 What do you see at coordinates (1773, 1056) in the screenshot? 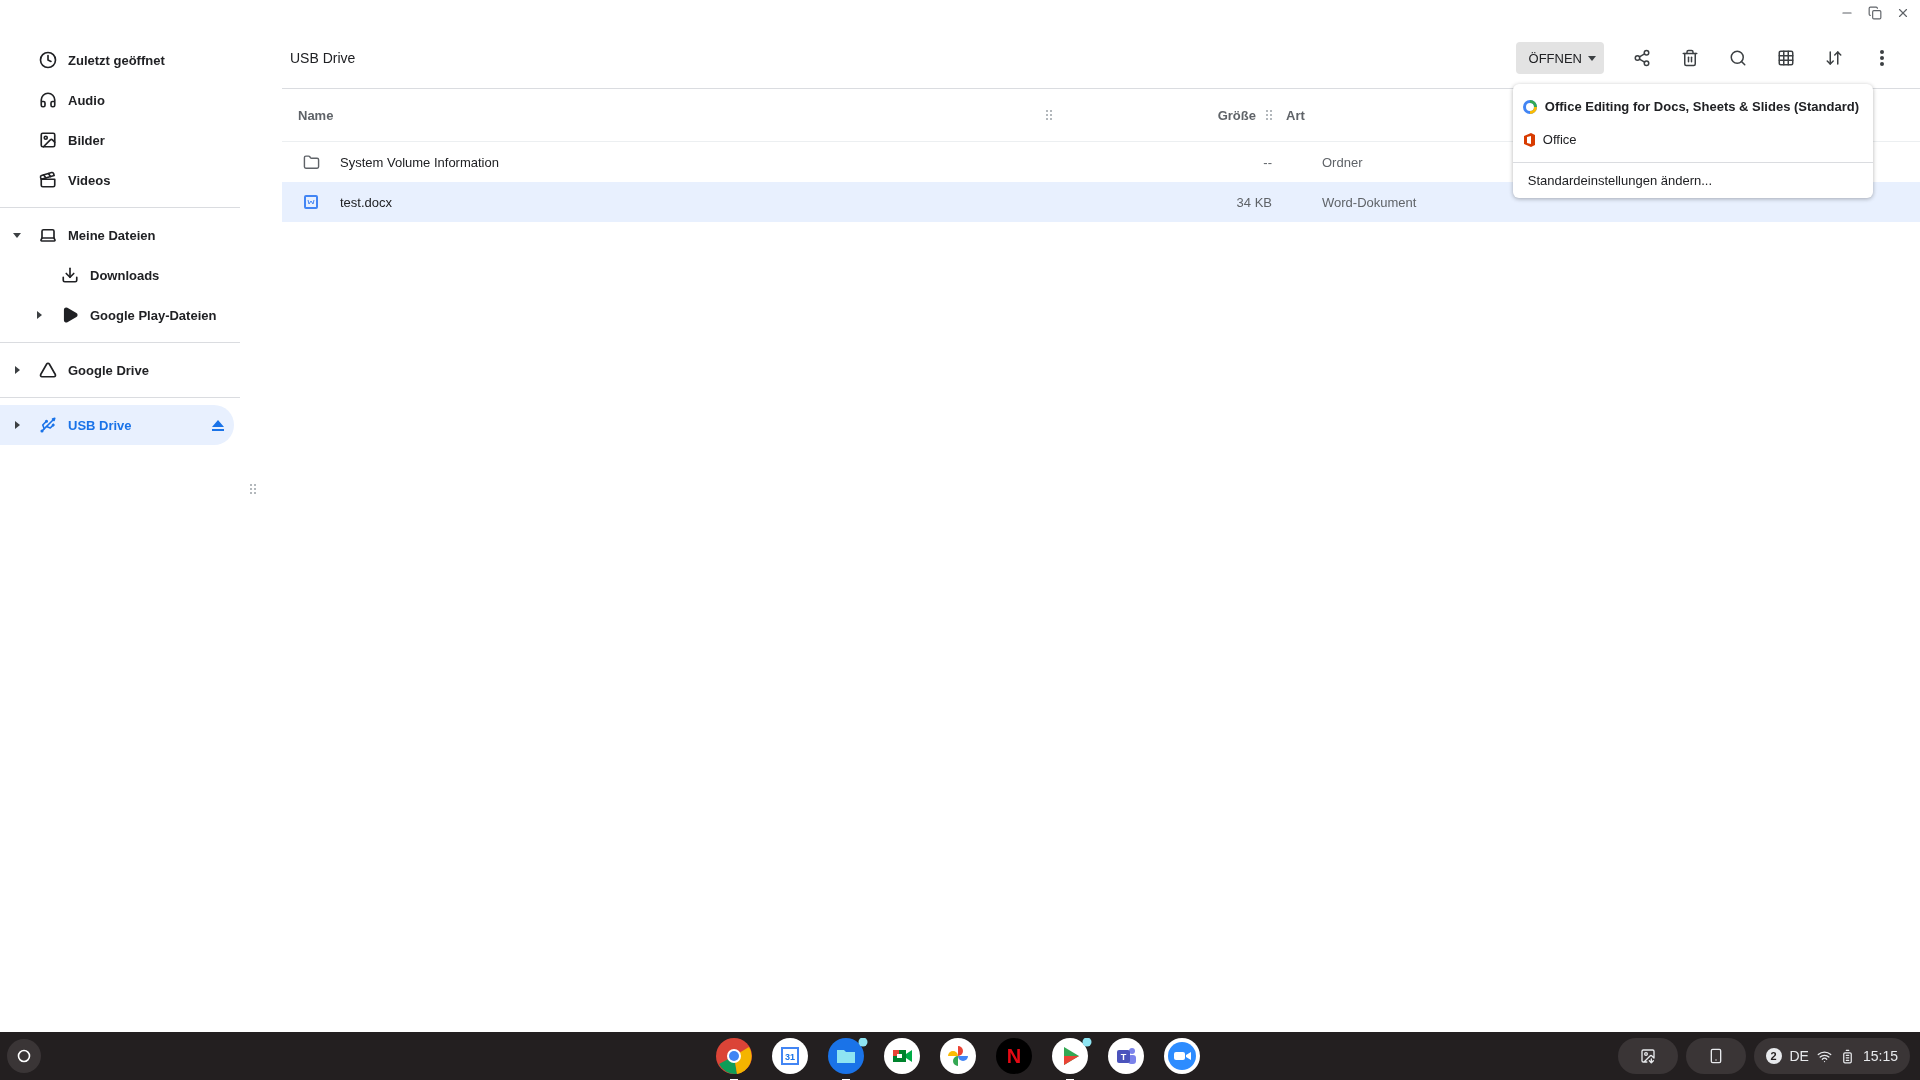
I see `notification-count: 2` at bounding box center [1773, 1056].